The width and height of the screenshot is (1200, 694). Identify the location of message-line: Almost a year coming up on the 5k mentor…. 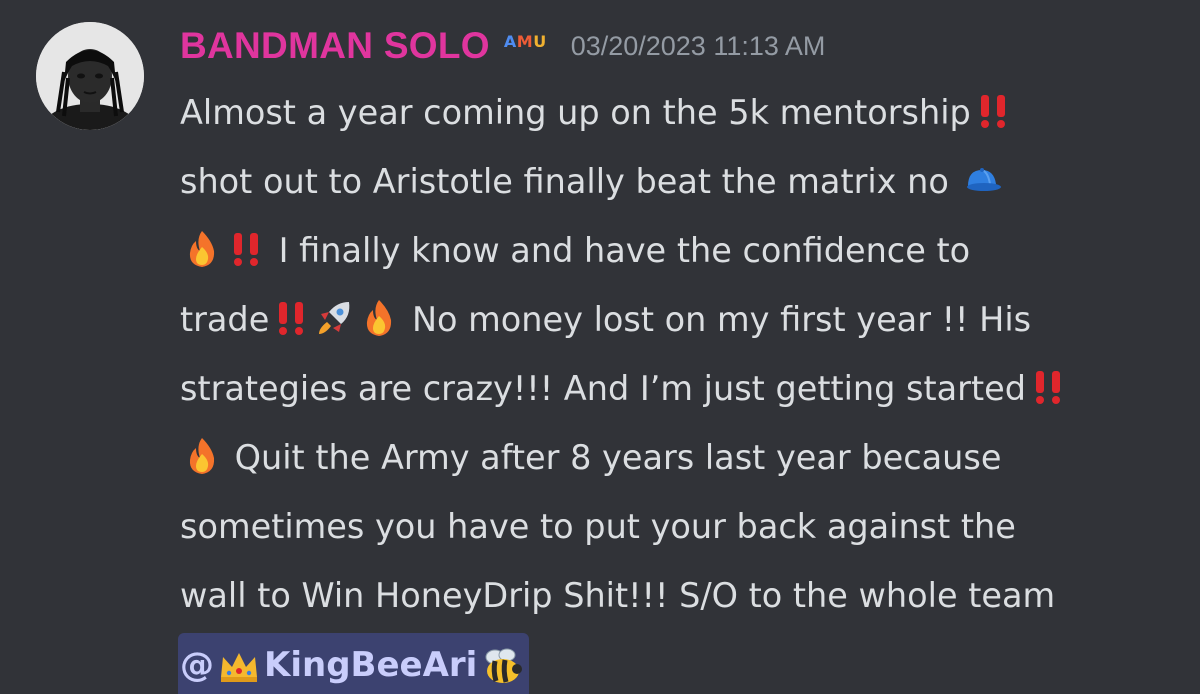
(675, 112).